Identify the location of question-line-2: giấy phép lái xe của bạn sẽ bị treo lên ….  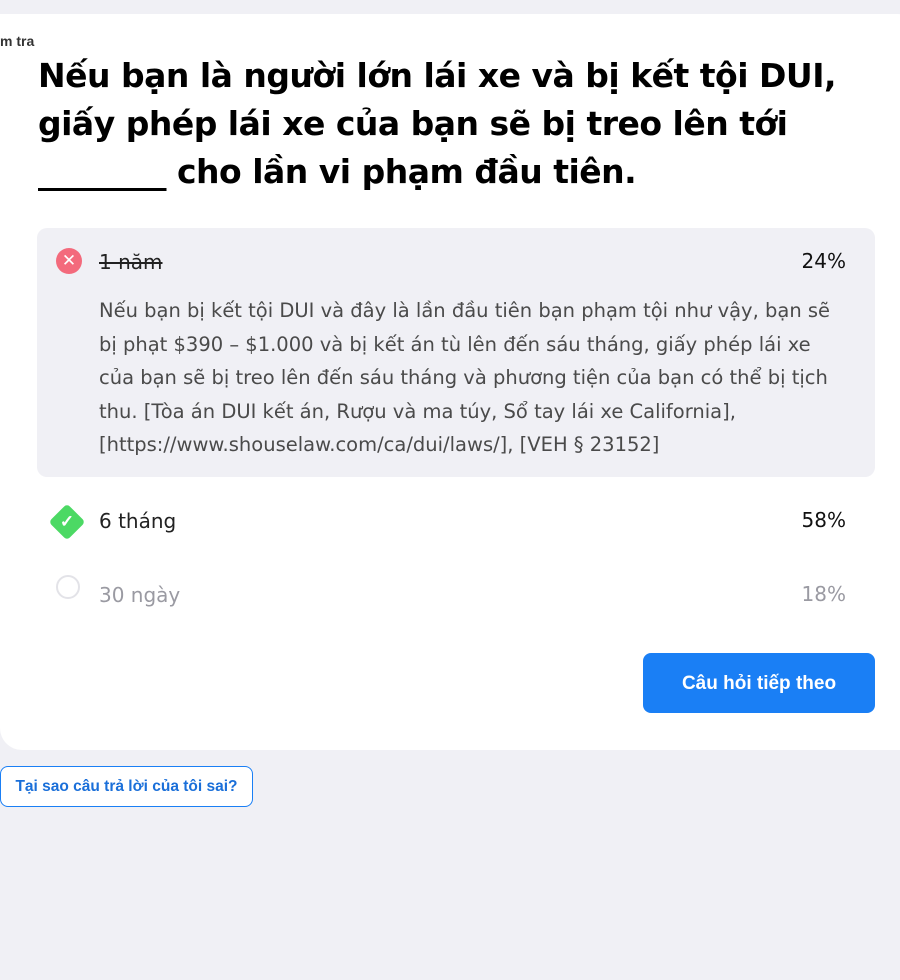
(413, 123).